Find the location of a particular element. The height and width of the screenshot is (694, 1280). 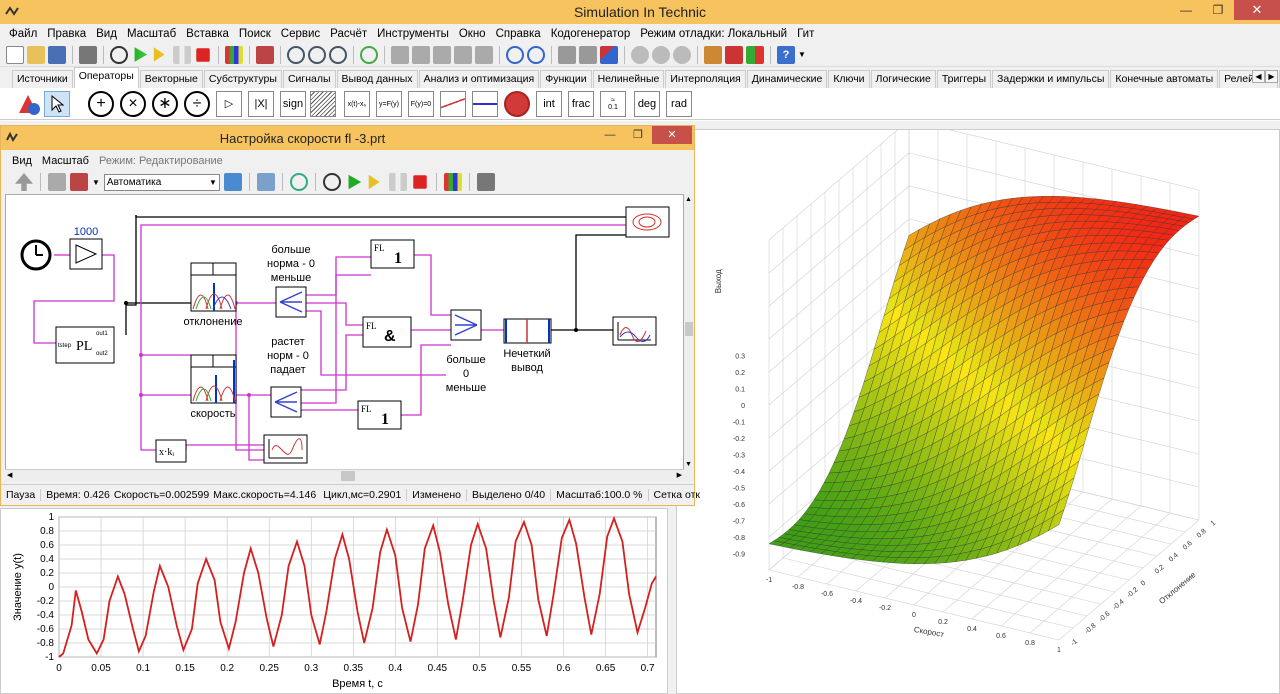

code-icon is located at coordinates (298, 182).